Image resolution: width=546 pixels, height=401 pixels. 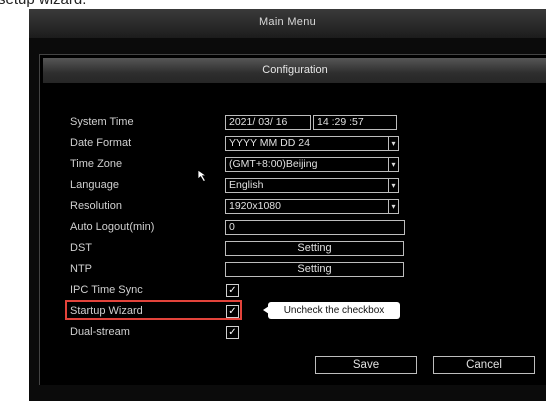 What do you see at coordinates (106, 290) in the screenshot?
I see `ipc-time-sync-label: IPC Time Sync` at bounding box center [106, 290].